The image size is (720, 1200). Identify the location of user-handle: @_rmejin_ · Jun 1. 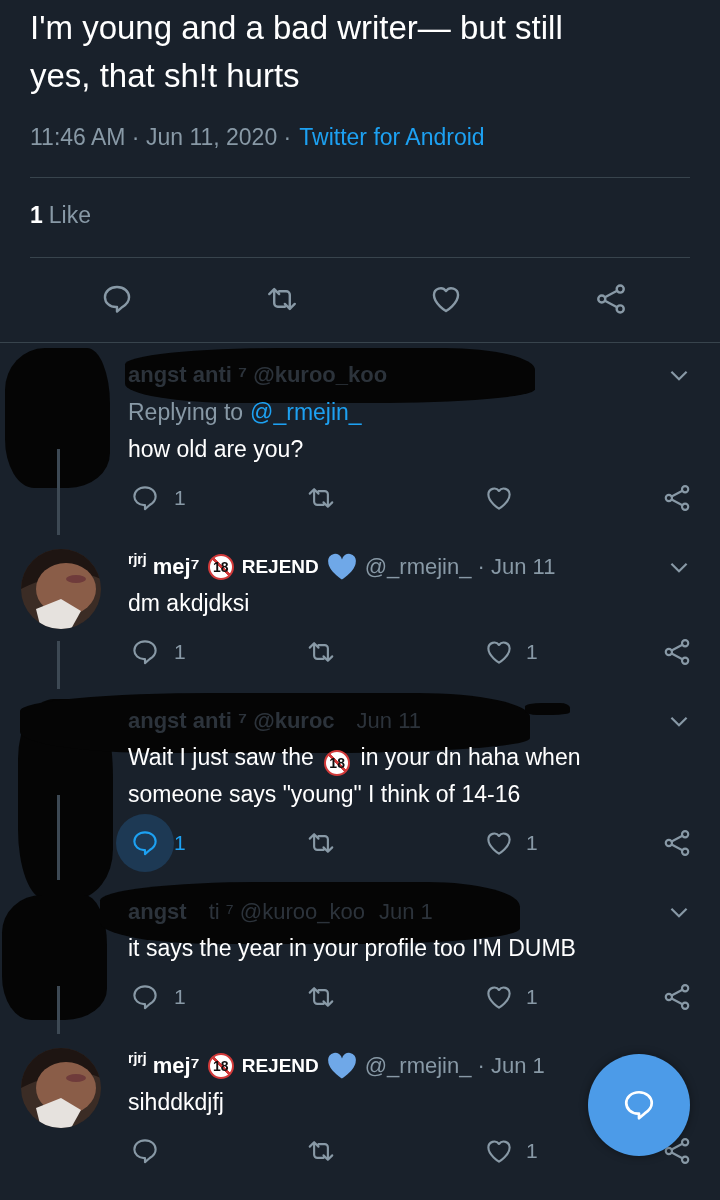
(454, 1066).